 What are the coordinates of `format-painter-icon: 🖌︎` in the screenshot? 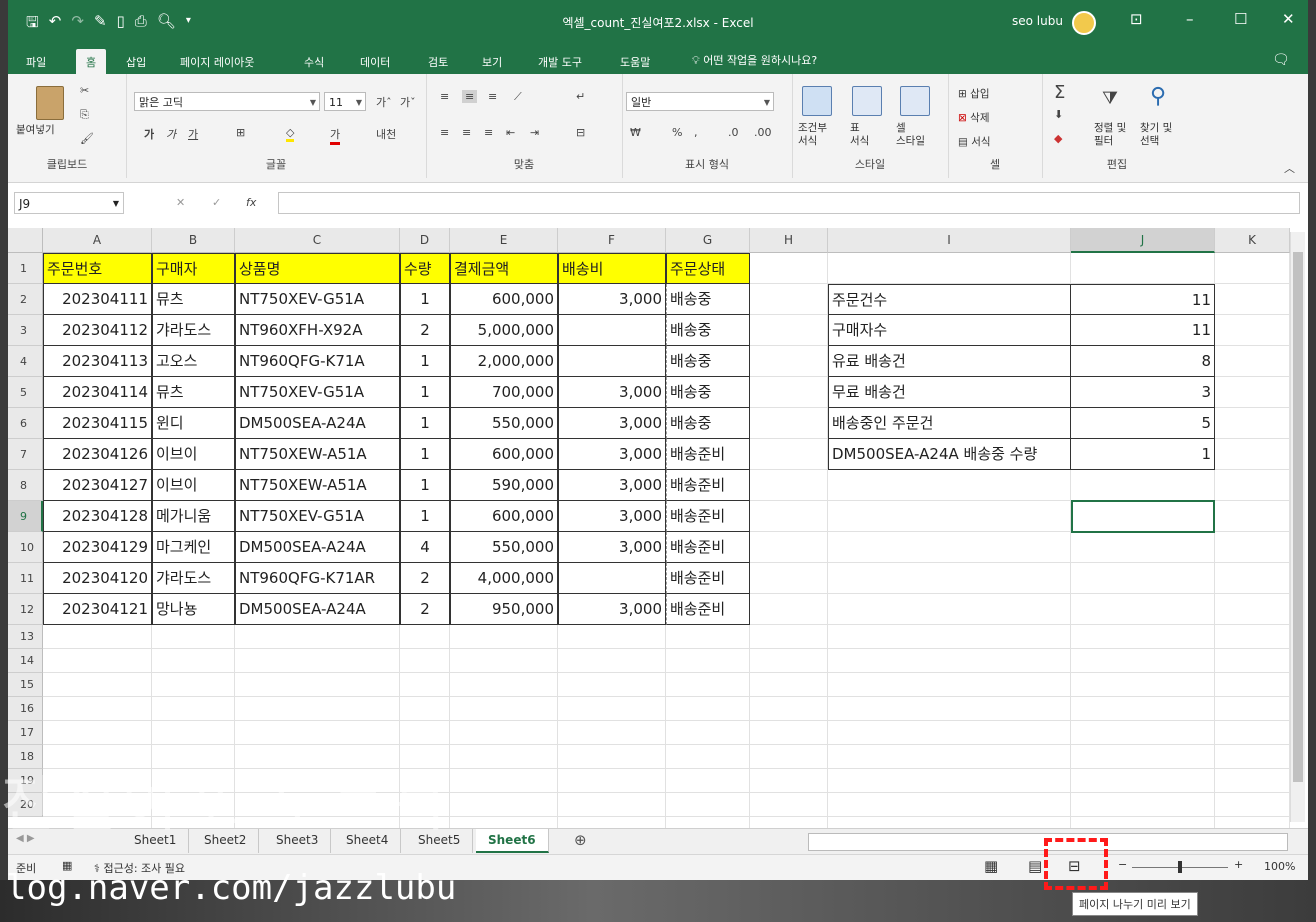 It's located at (87, 138).